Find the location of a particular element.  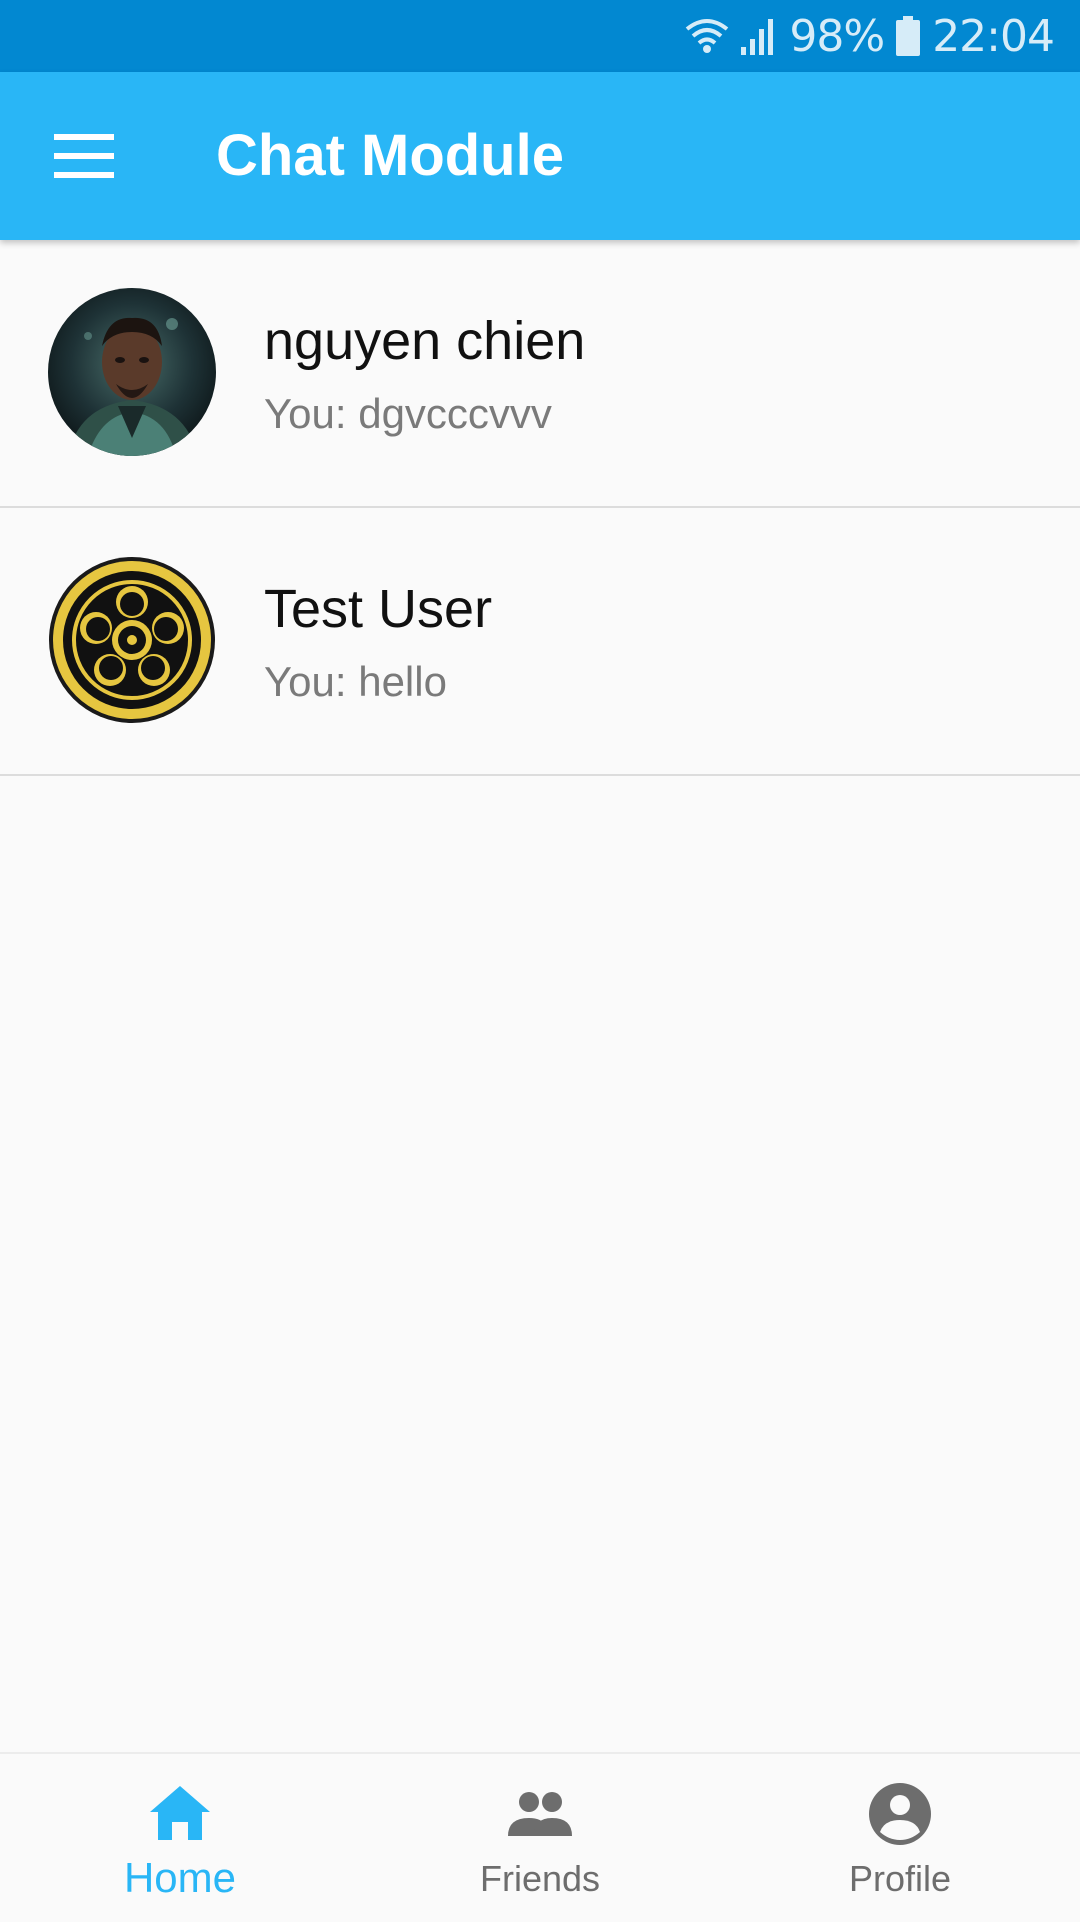

chat-preview: You: dgvcccvvv is located at coordinates (408, 413).